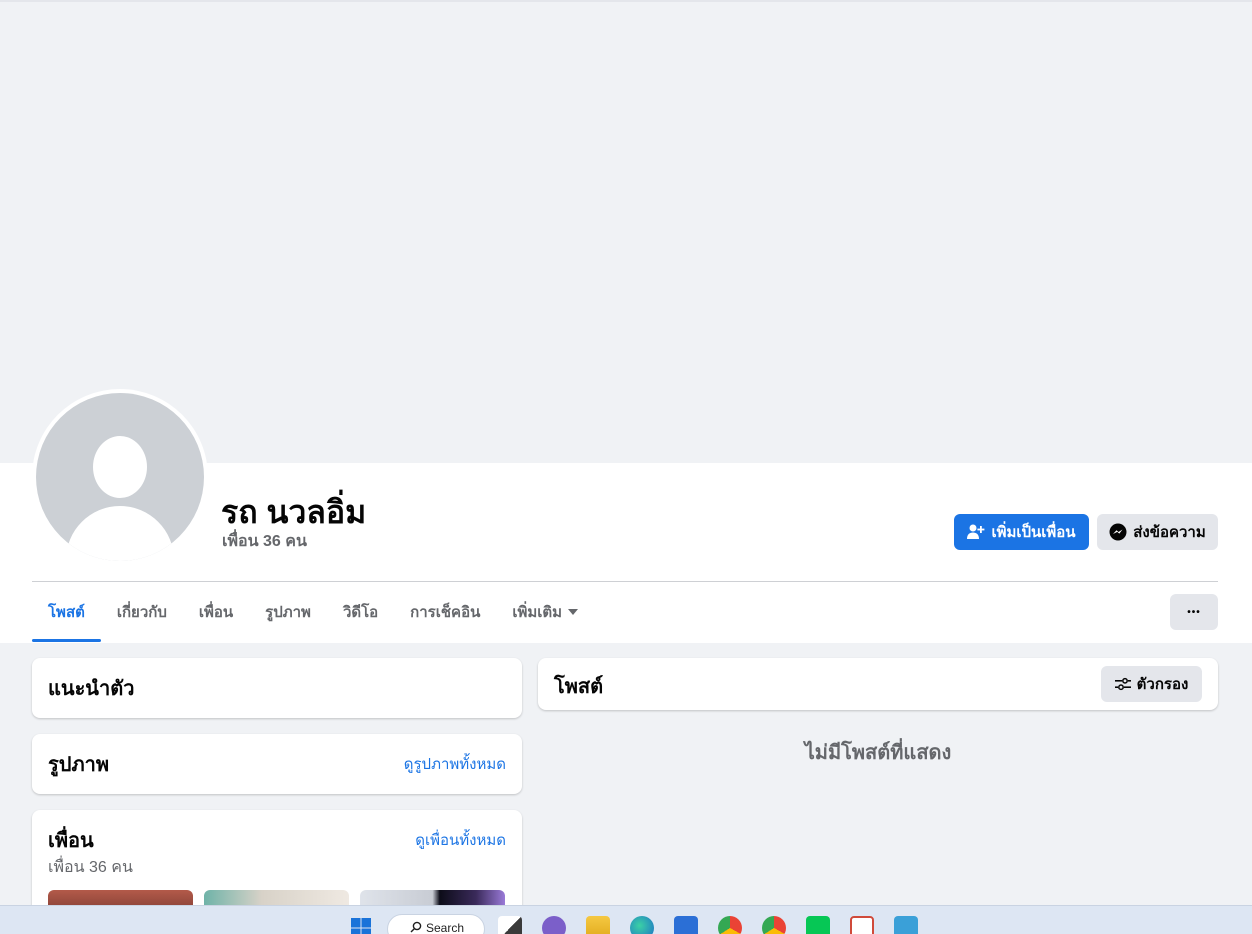 Image resolution: width=1252 pixels, height=934 pixels. I want to click on tab-checkins: การเช็คอิน, so click(445, 612).